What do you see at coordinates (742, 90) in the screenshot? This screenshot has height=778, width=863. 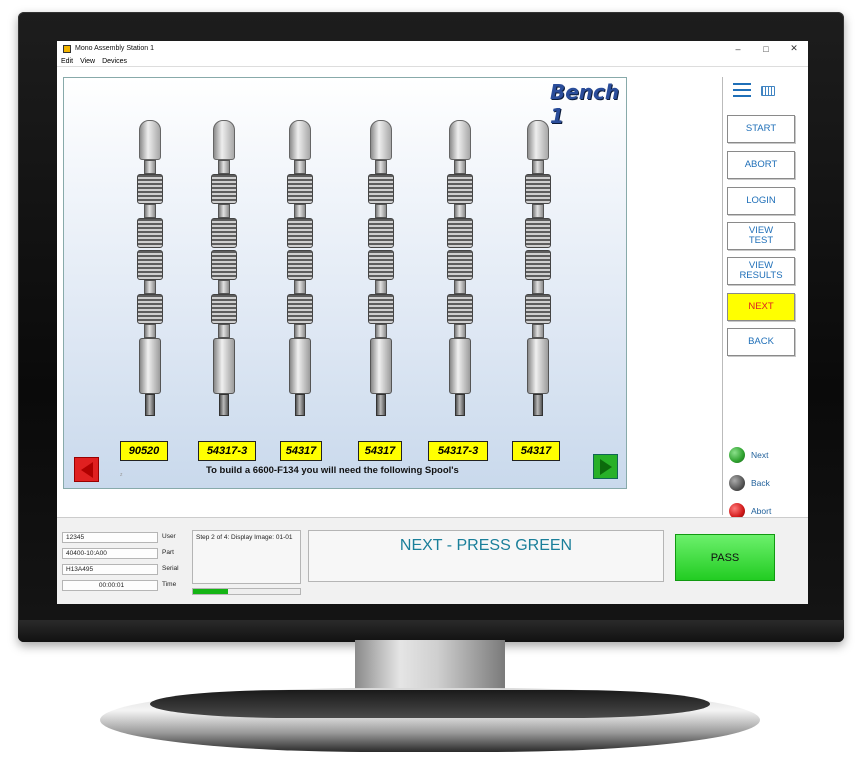 I see `hamburger-menu-icon` at bounding box center [742, 90].